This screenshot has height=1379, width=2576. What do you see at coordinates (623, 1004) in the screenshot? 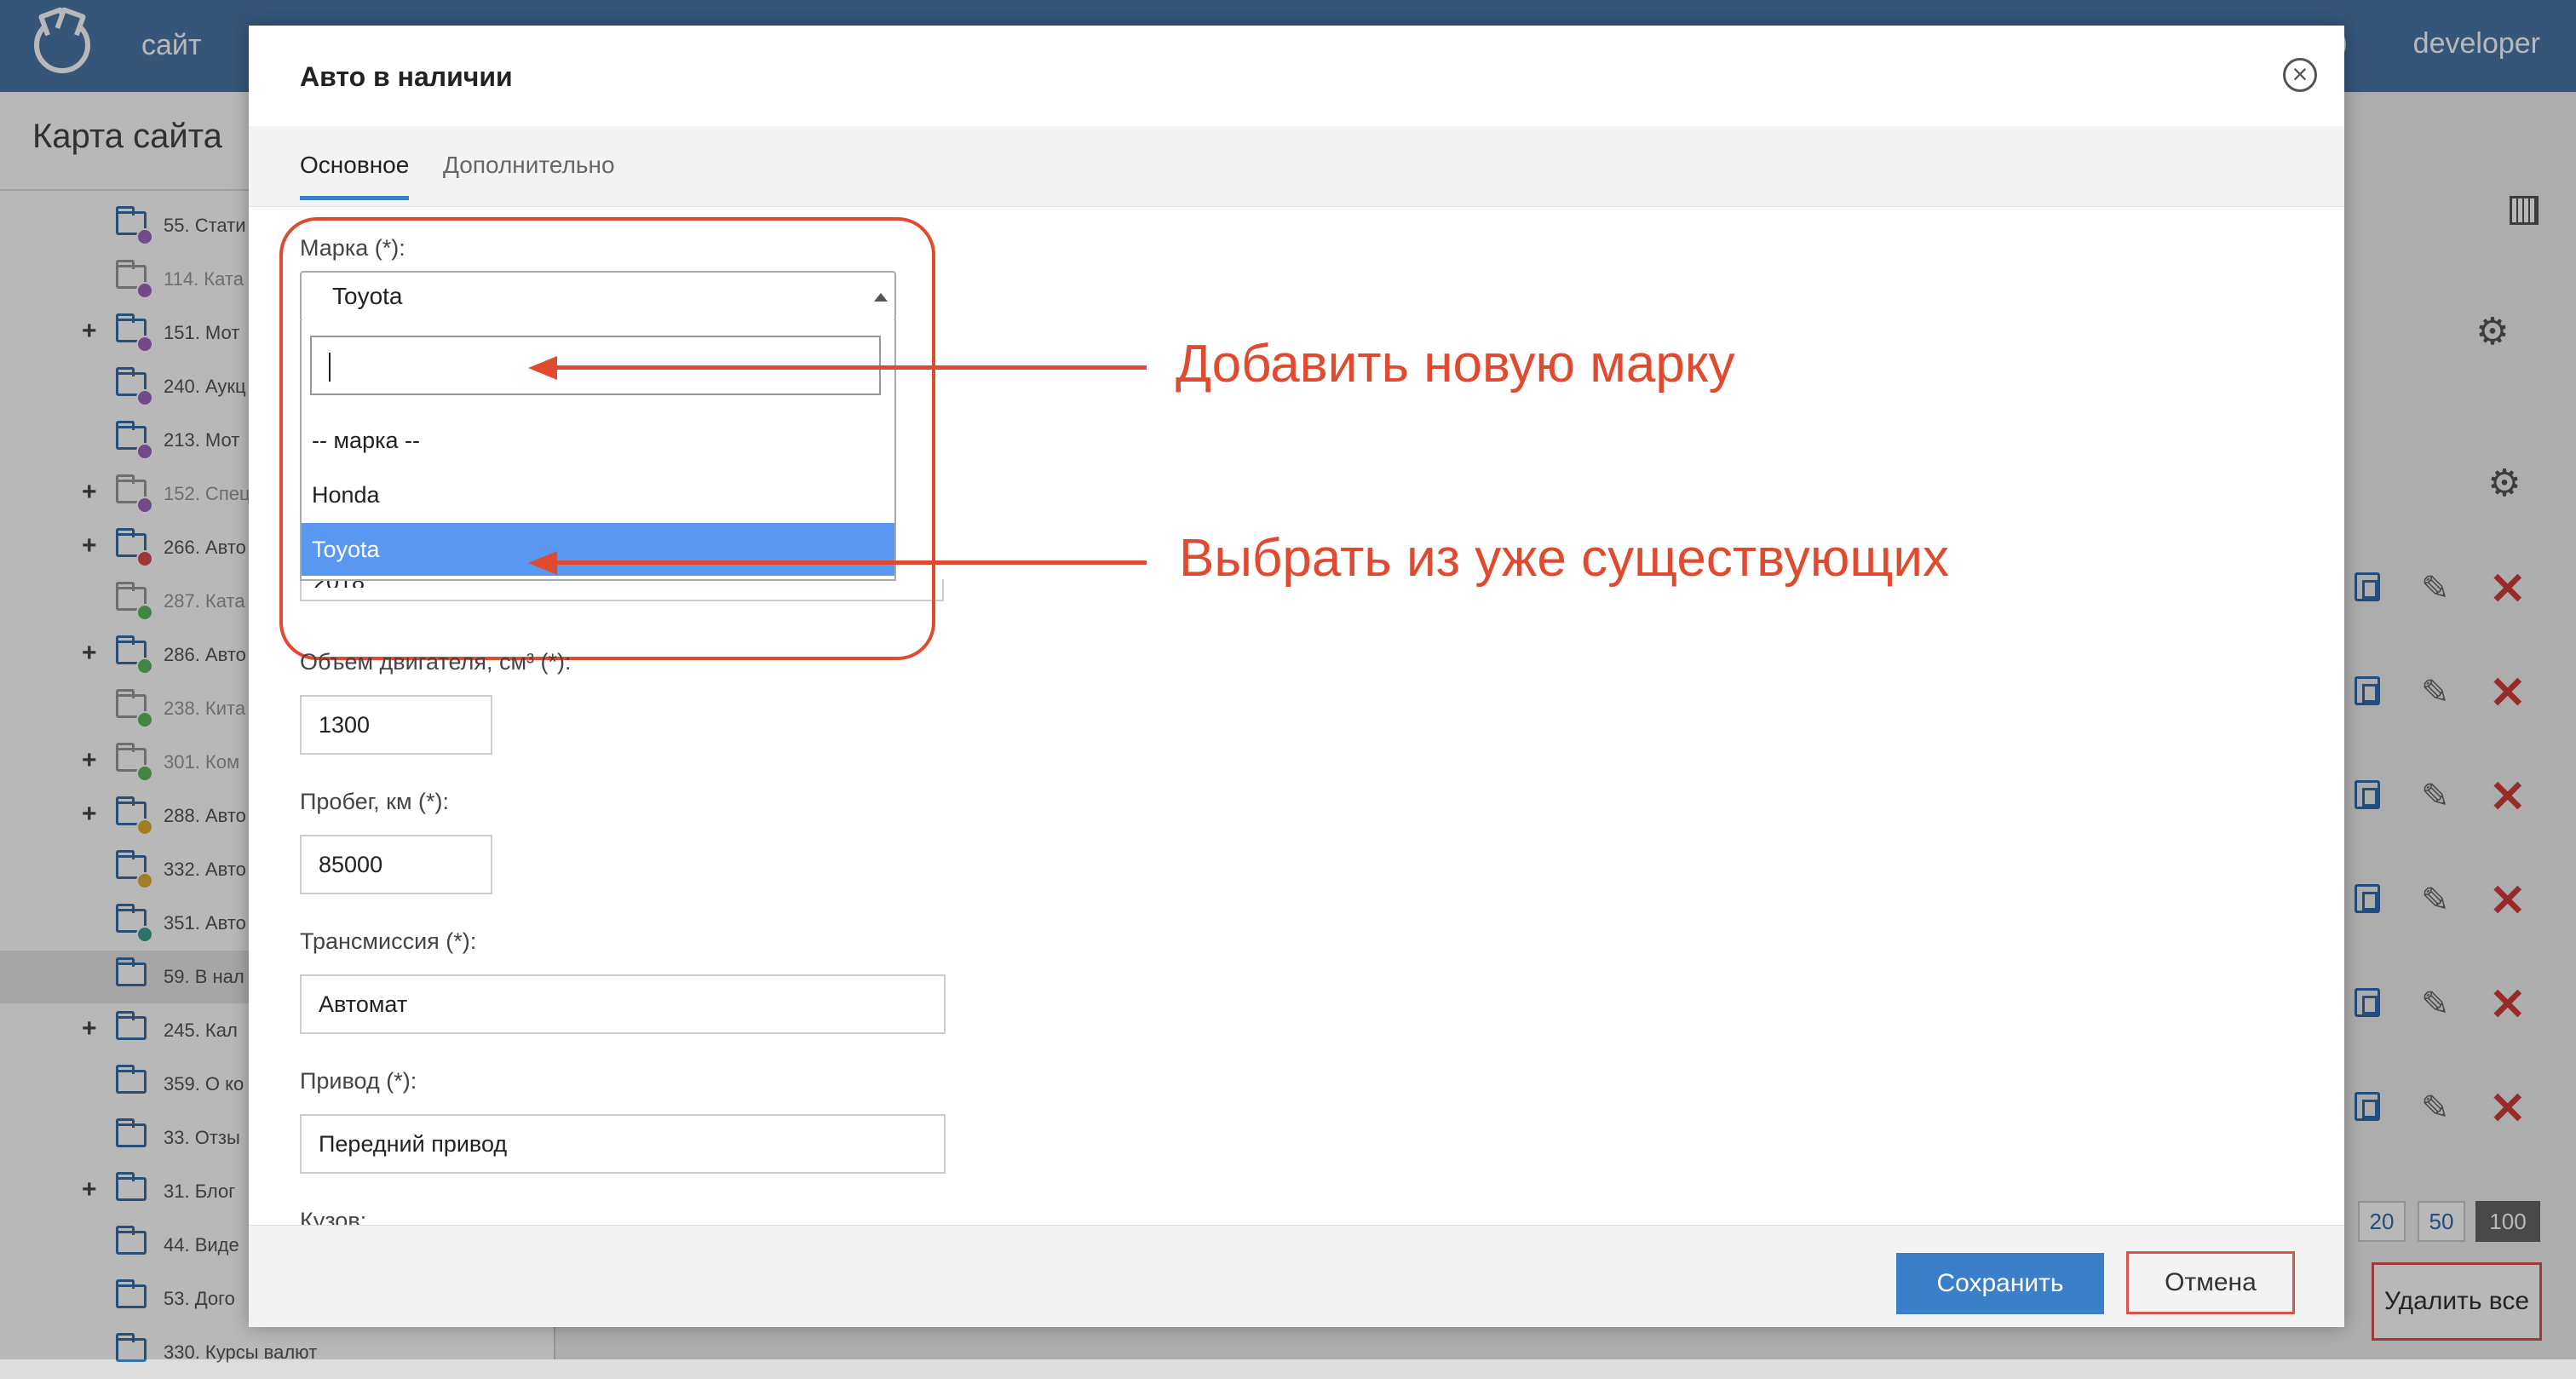
I see `transmission-input: Автомат` at bounding box center [623, 1004].